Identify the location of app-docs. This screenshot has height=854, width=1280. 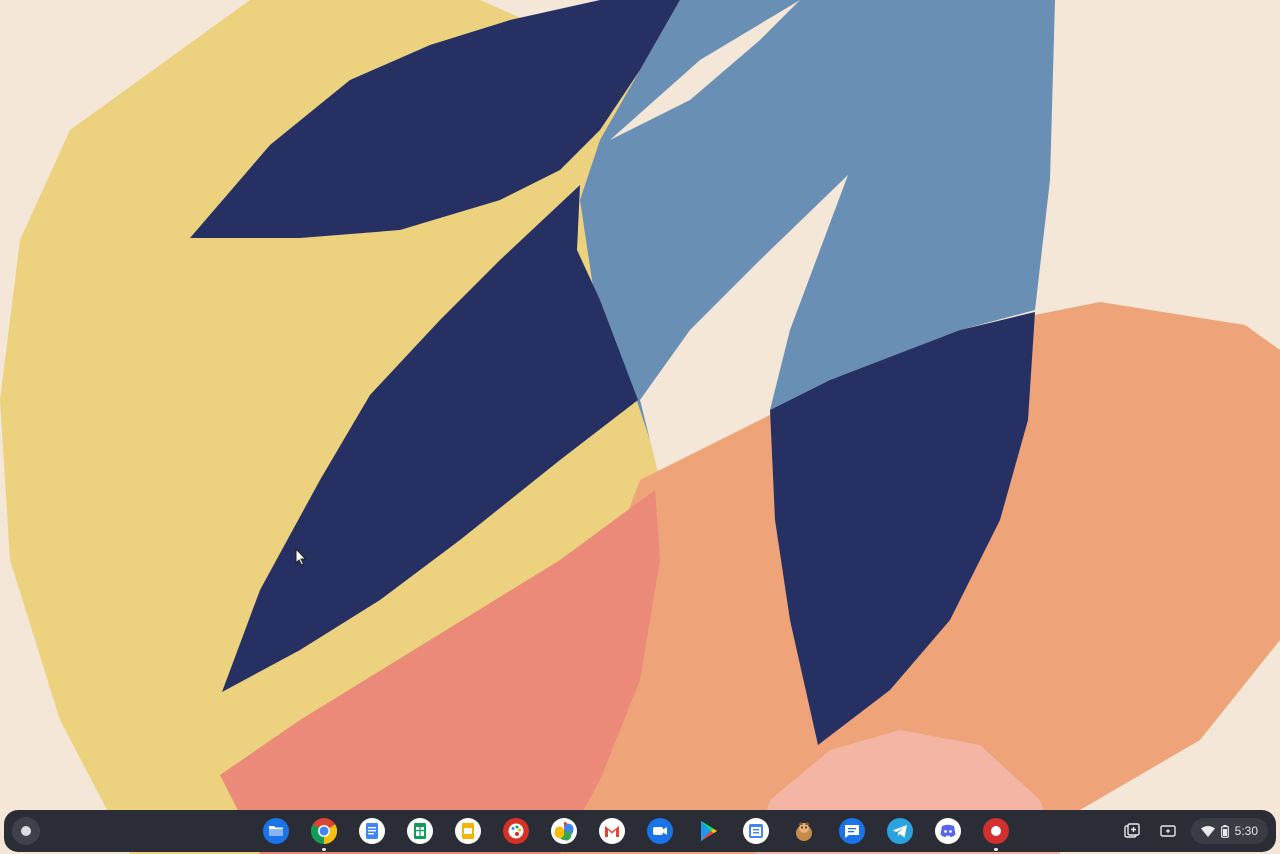
(372, 831).